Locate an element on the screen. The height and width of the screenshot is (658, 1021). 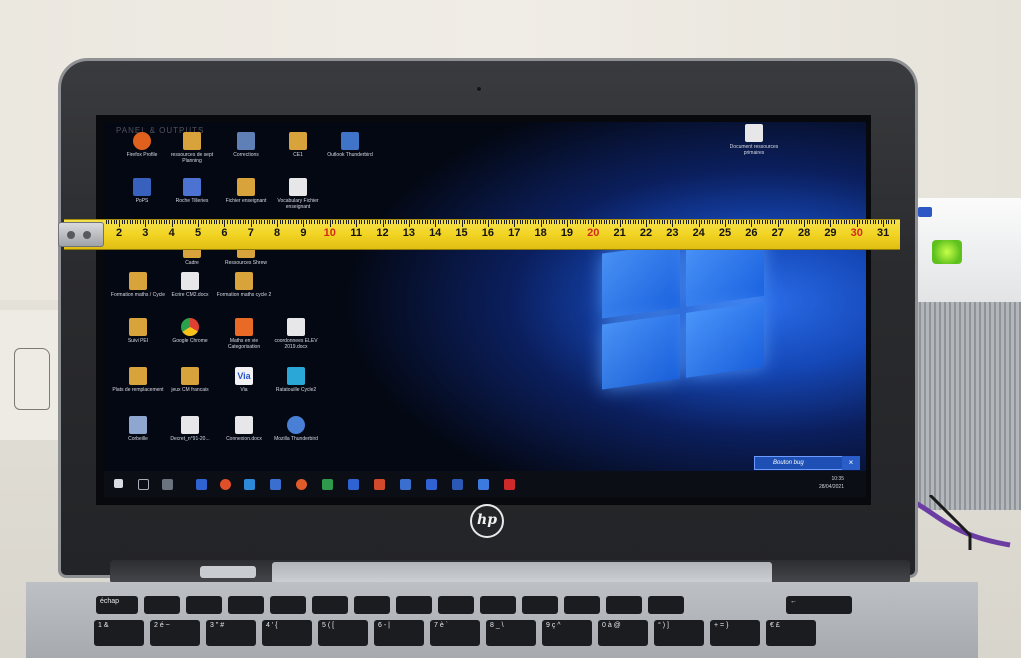
desktop-icon: Roche Tilleries is located at coordinates (192, 191).